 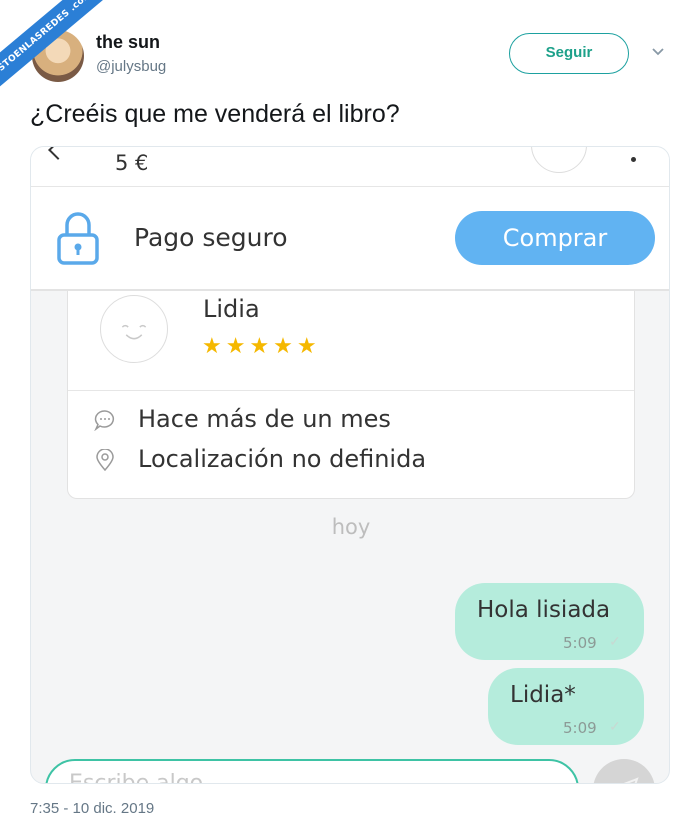 What do you see at coordinates (351, 527) in the screenshot?
I see `day-divider: hoy` at bounding box center [351, 527].